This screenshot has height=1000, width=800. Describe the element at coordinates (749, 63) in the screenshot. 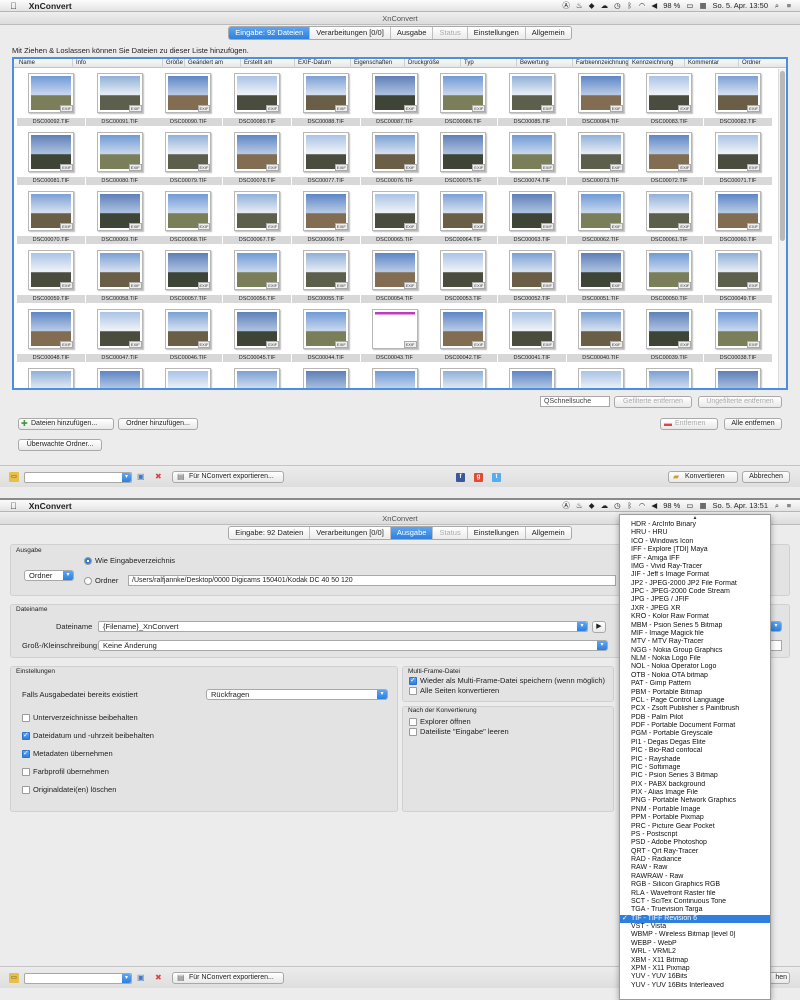

I see `column-header: Ordner` at that location.